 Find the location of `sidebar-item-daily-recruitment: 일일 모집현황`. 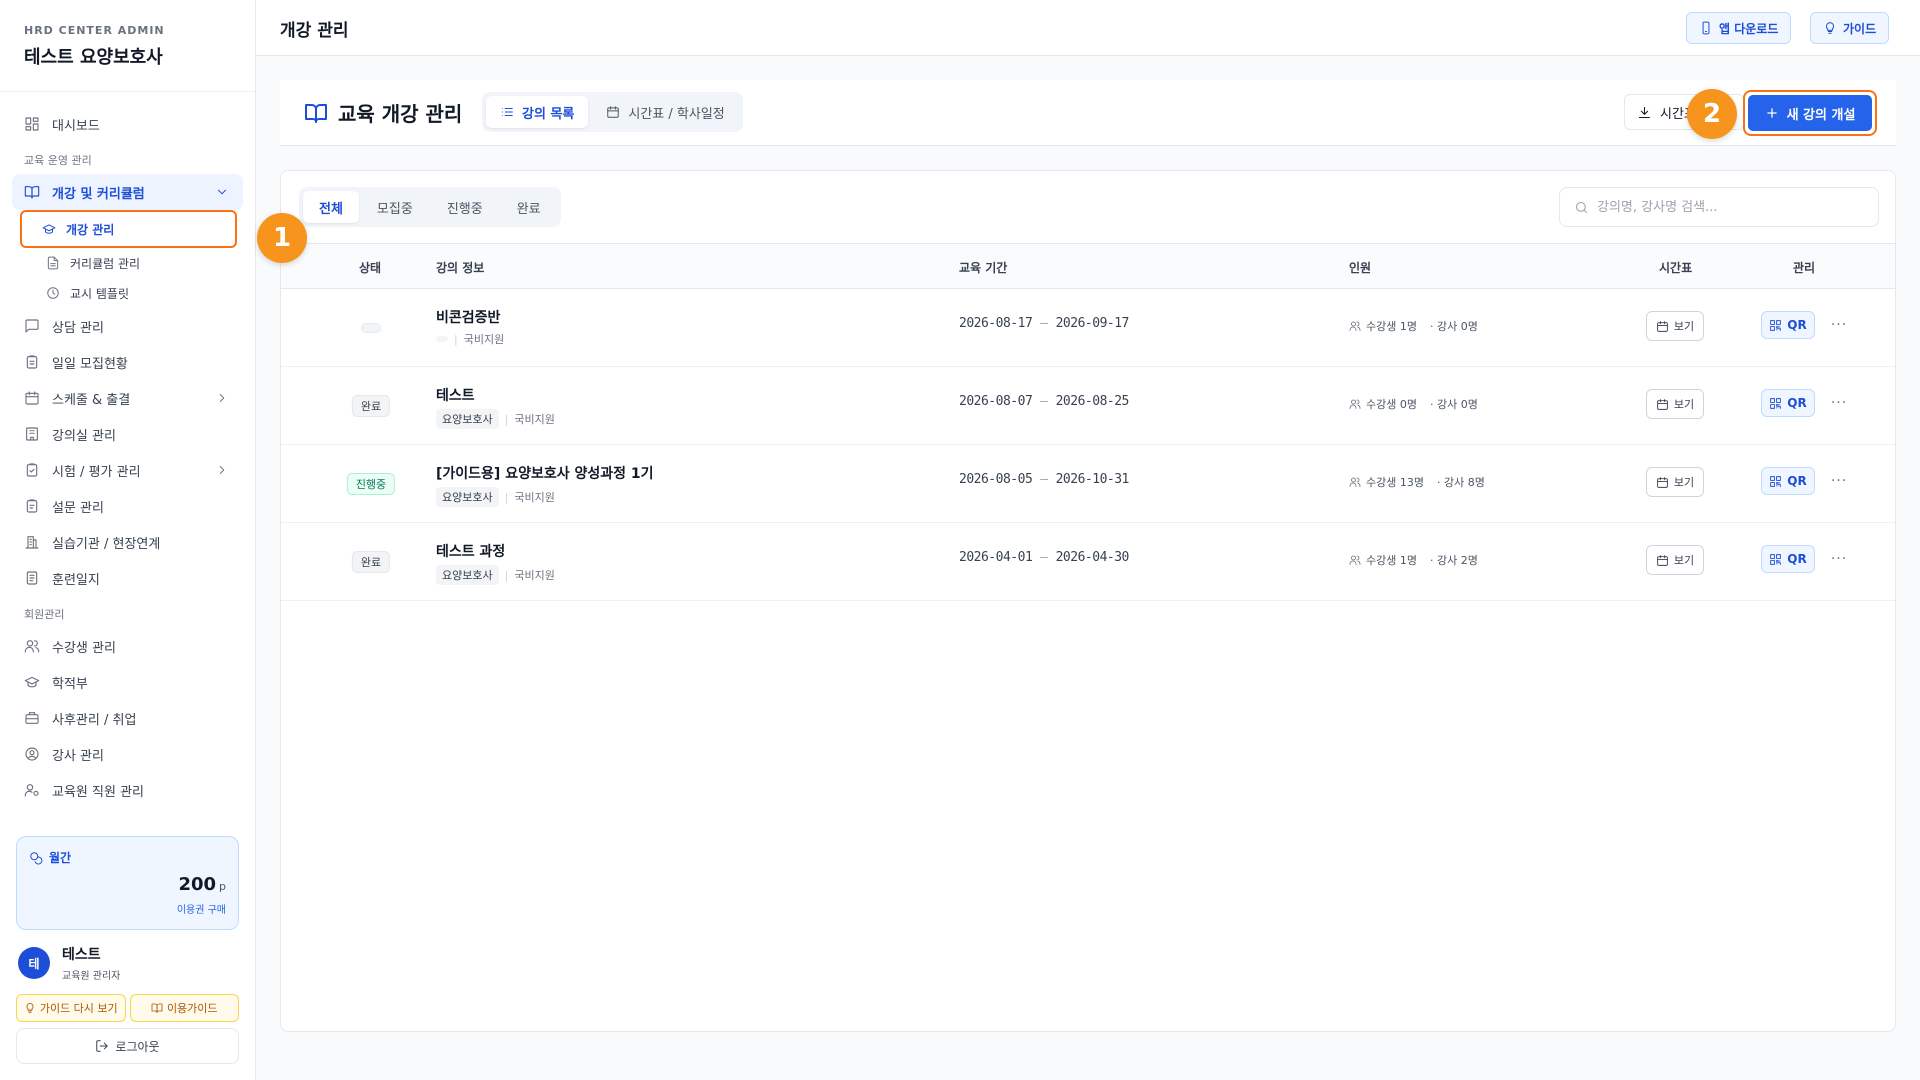

sidebar-item-daily-recruitment: 일일 모집현황 is located at coordinates (127, 362).